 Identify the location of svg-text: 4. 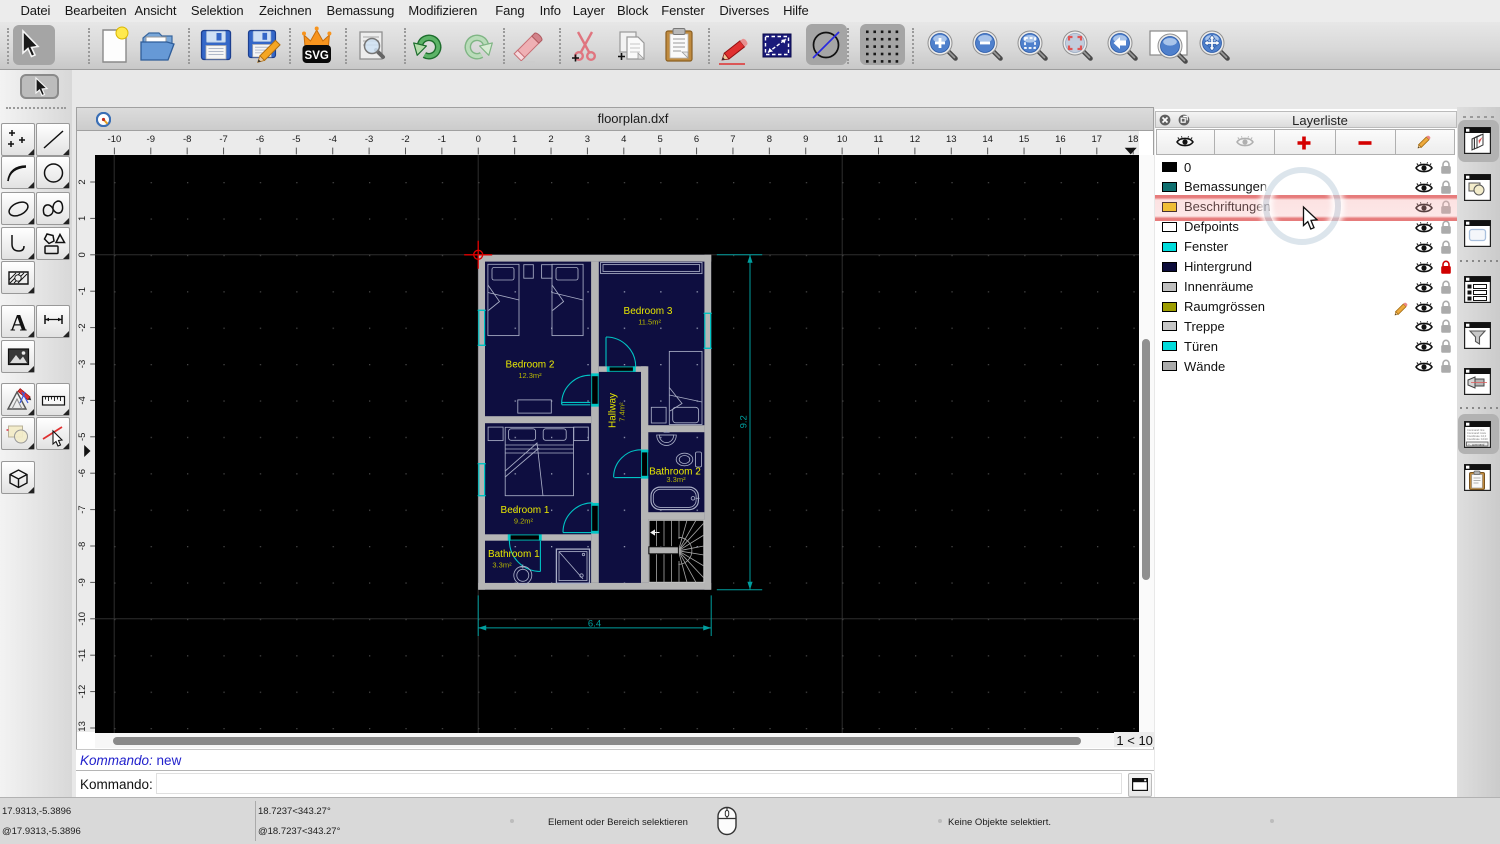
(623, 139).